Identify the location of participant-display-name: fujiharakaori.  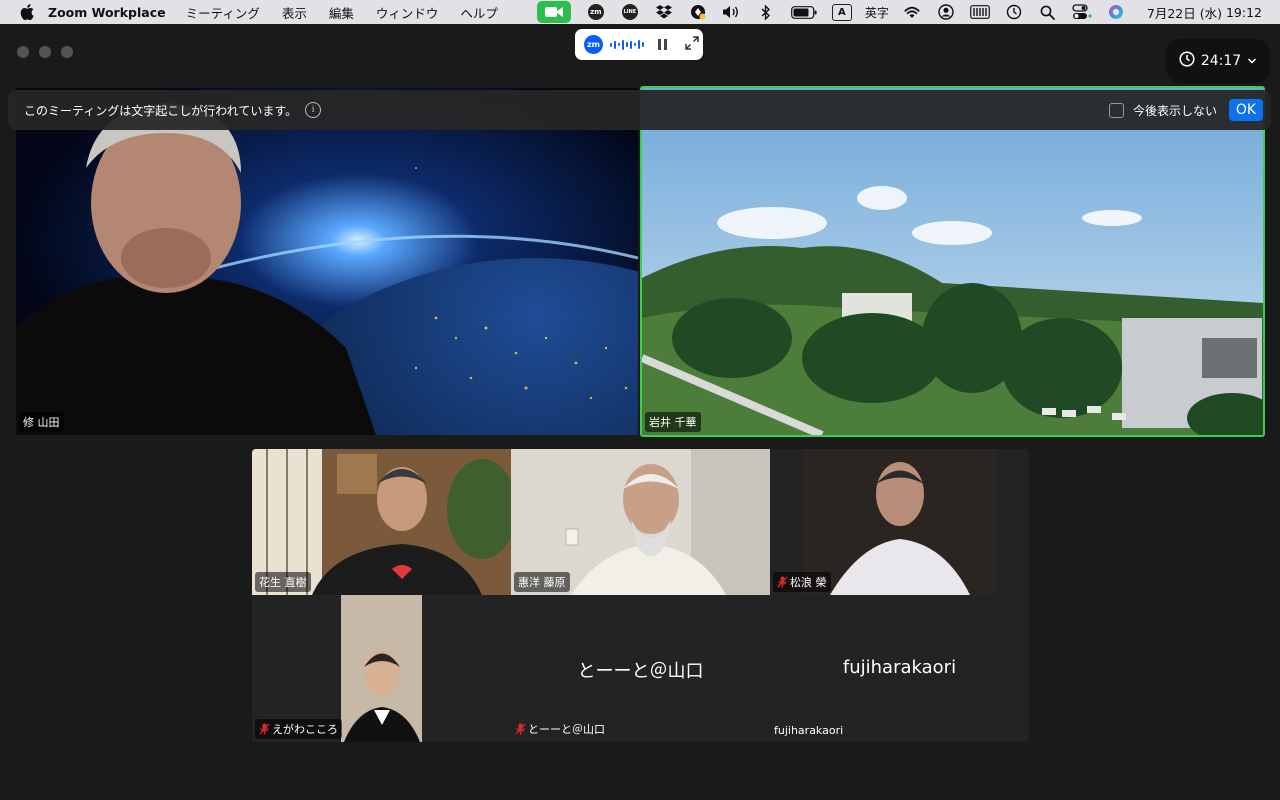
(899, 667).